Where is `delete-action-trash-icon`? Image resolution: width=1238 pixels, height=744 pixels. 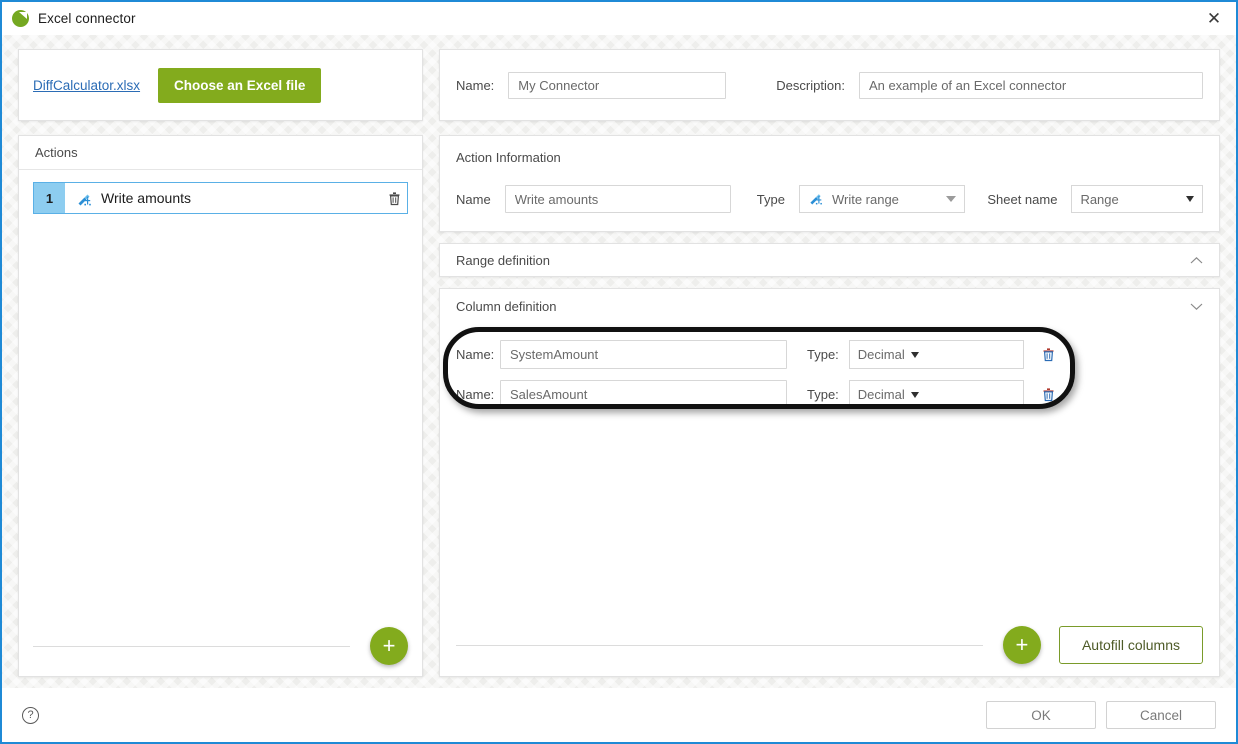 delete-action-trash-icon is located at coordinates (394, 198).